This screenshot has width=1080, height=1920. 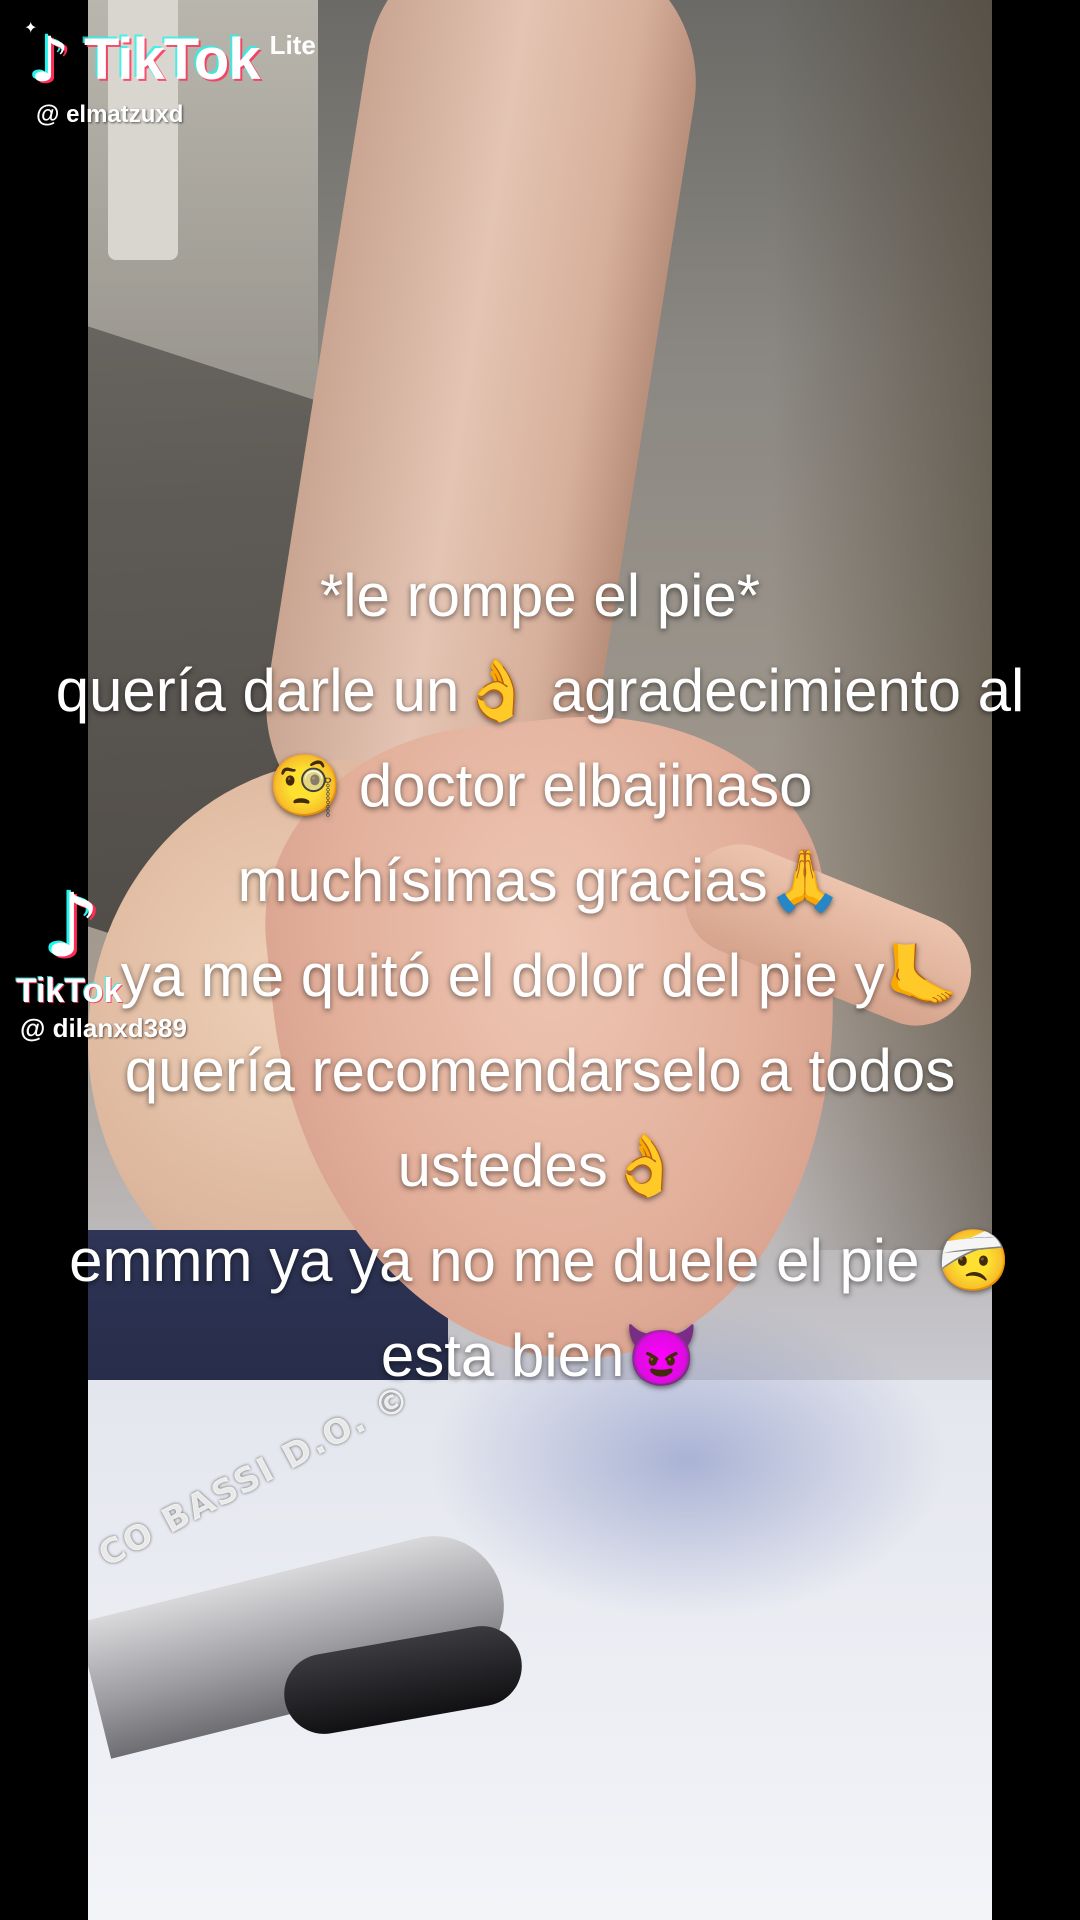 What do you see at coordinates (540, 1260) in the screenshot?
I see `caption-line: emmm ya ya no me duele el pie 🤕` at bounding box center [540, 1260].